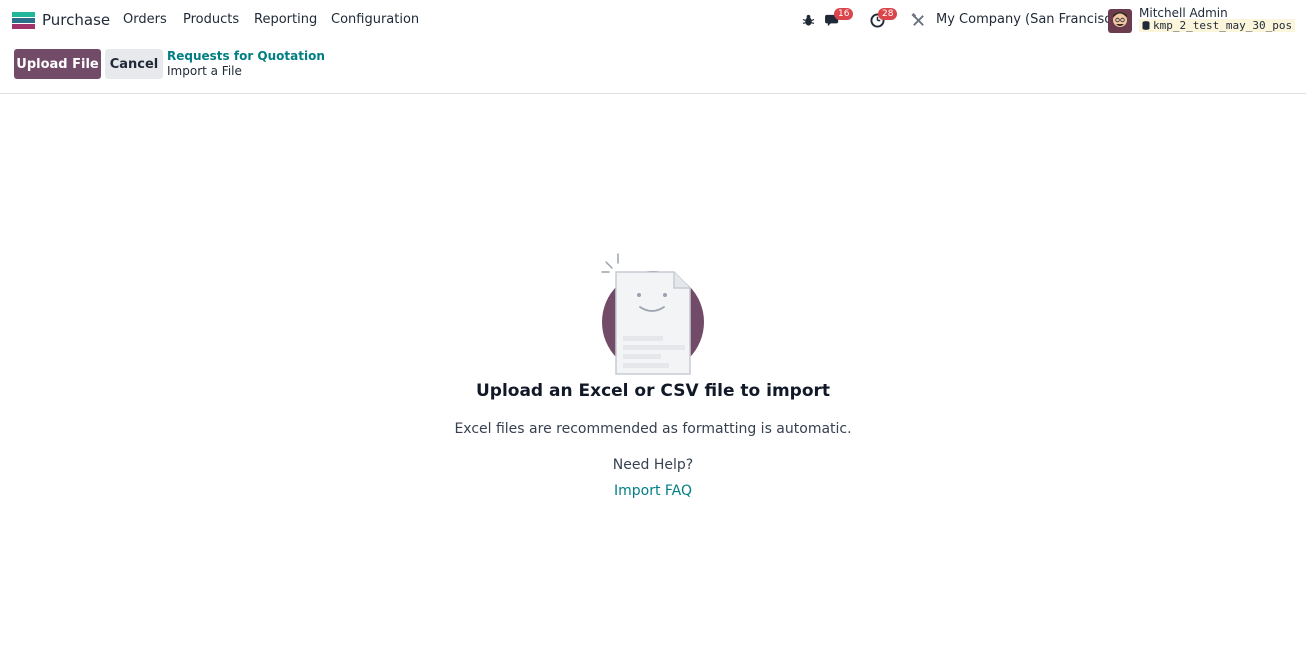  Describe the element at coordinates (134, 64) in the screenshot. I see `cancel-button: Cancel` at that location.